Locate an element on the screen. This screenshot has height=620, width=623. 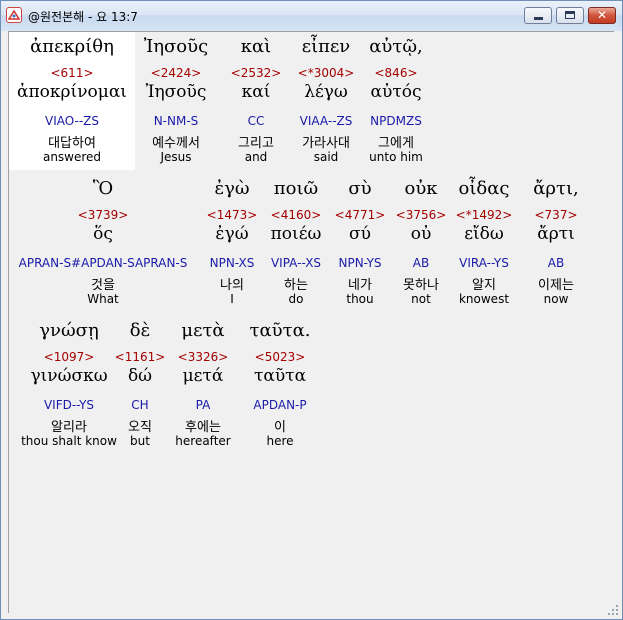
word-korean: 알리라 is located at coordinates (69, 427).